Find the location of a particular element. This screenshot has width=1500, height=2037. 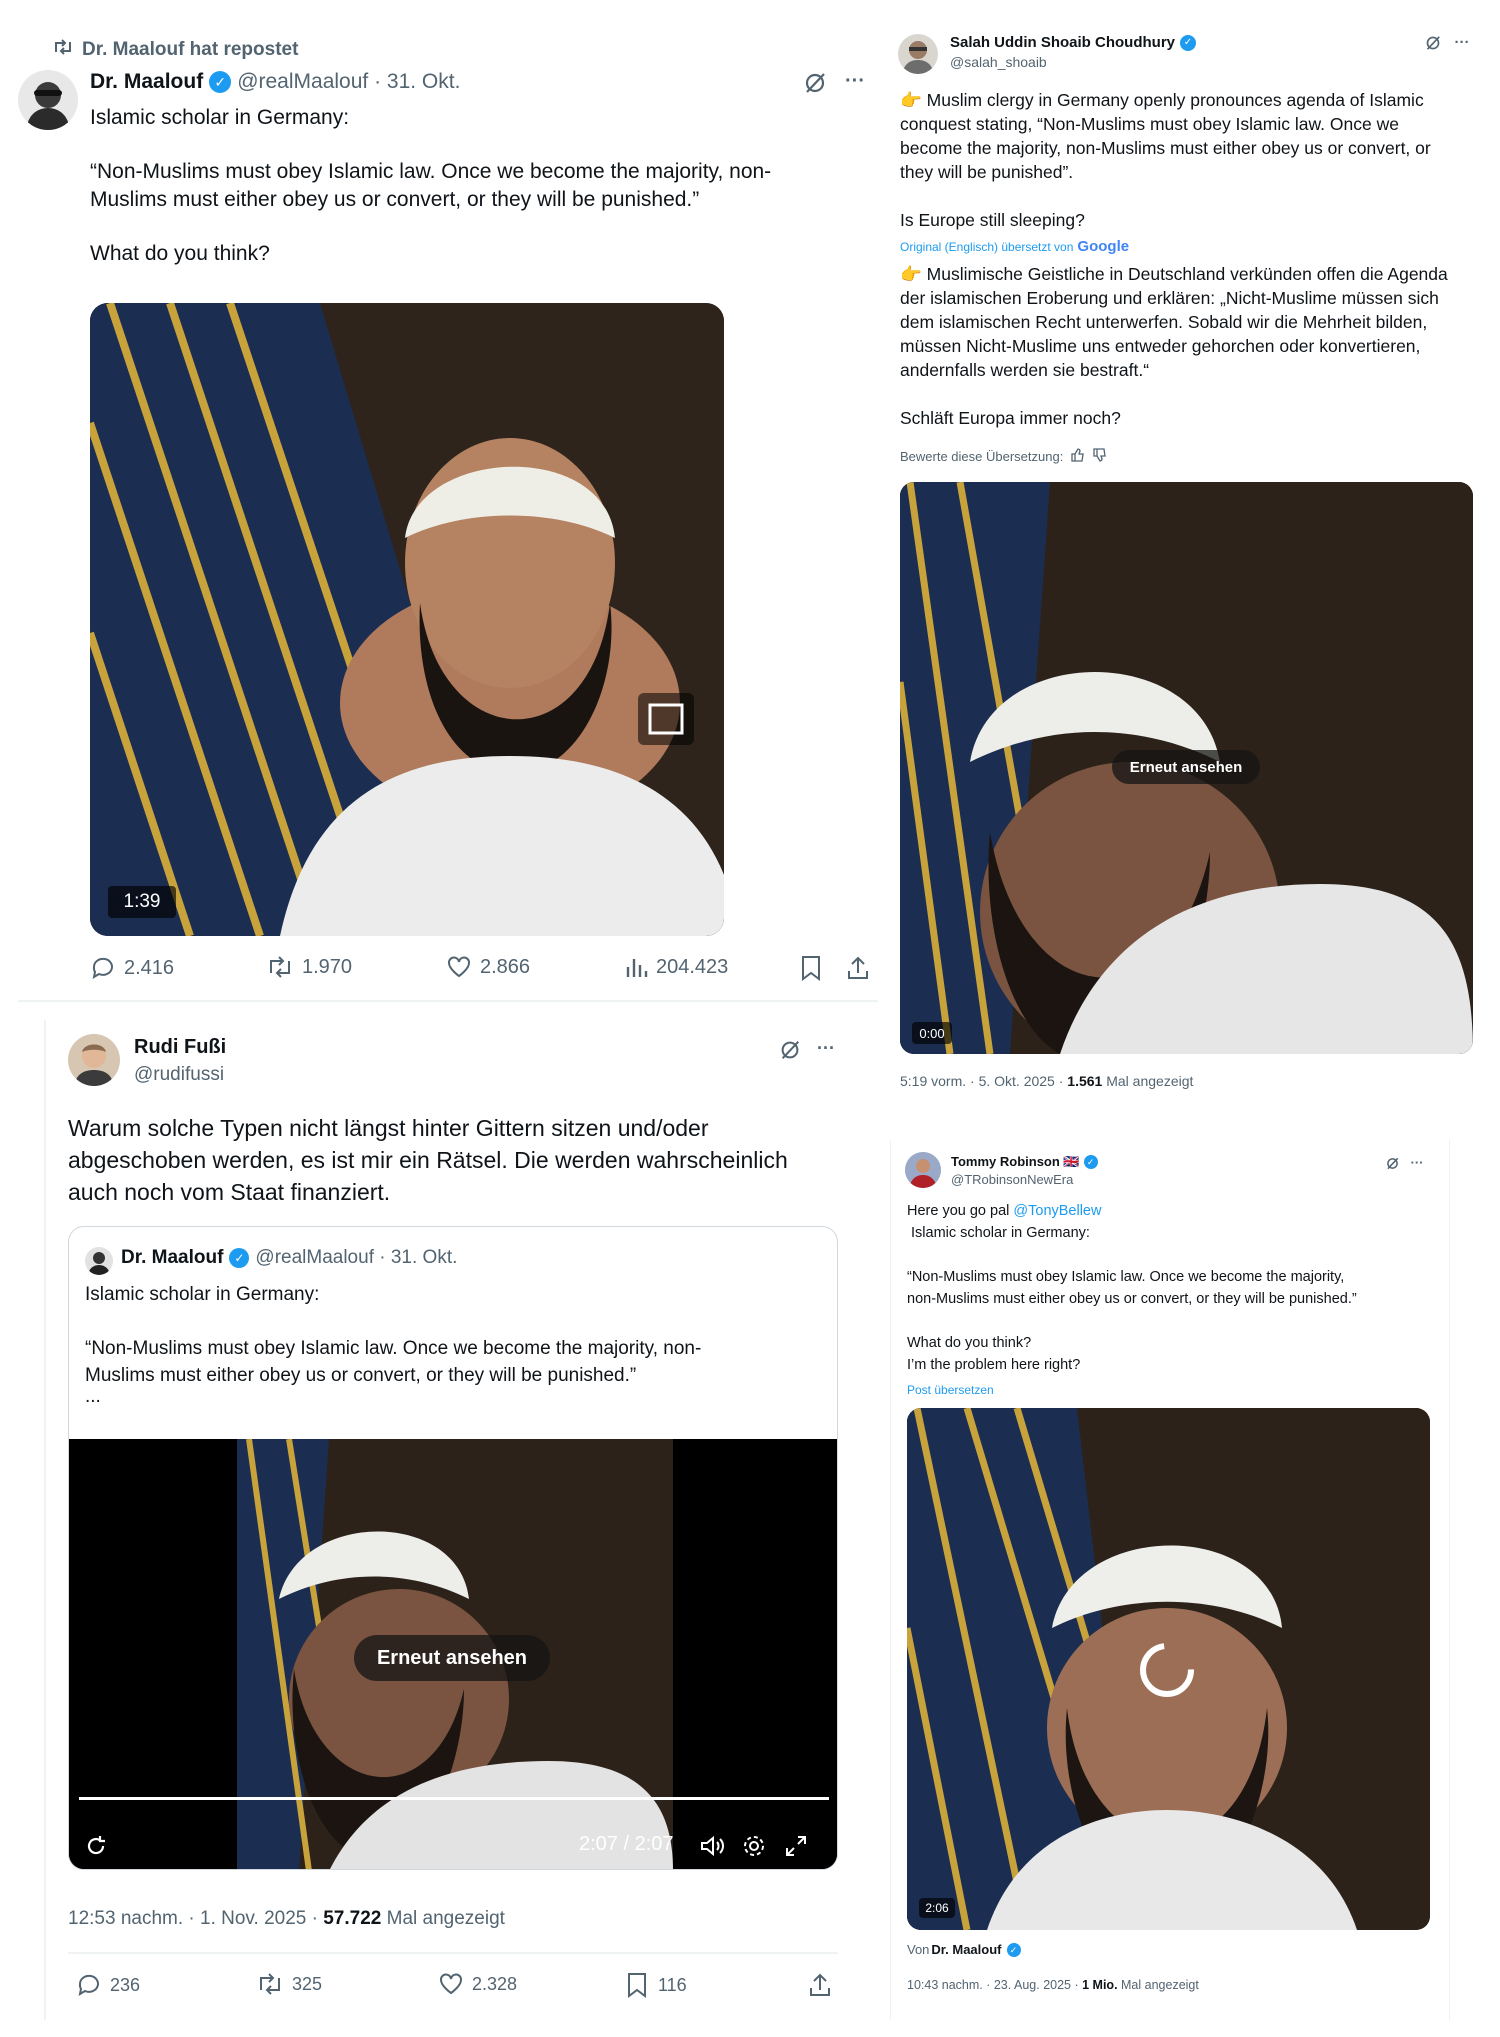

rate-label: Bewerte diese Übersetzung: is located at coordinates (982, 456).